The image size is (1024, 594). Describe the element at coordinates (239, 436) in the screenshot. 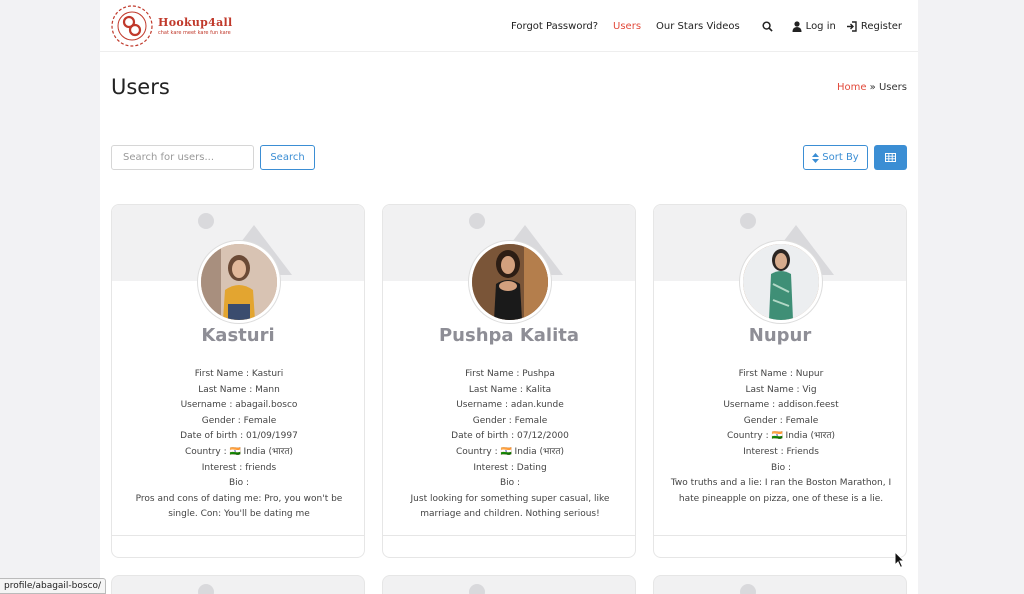

I see `date-of-birth: Date of birth : 01/09/1997` at that location.